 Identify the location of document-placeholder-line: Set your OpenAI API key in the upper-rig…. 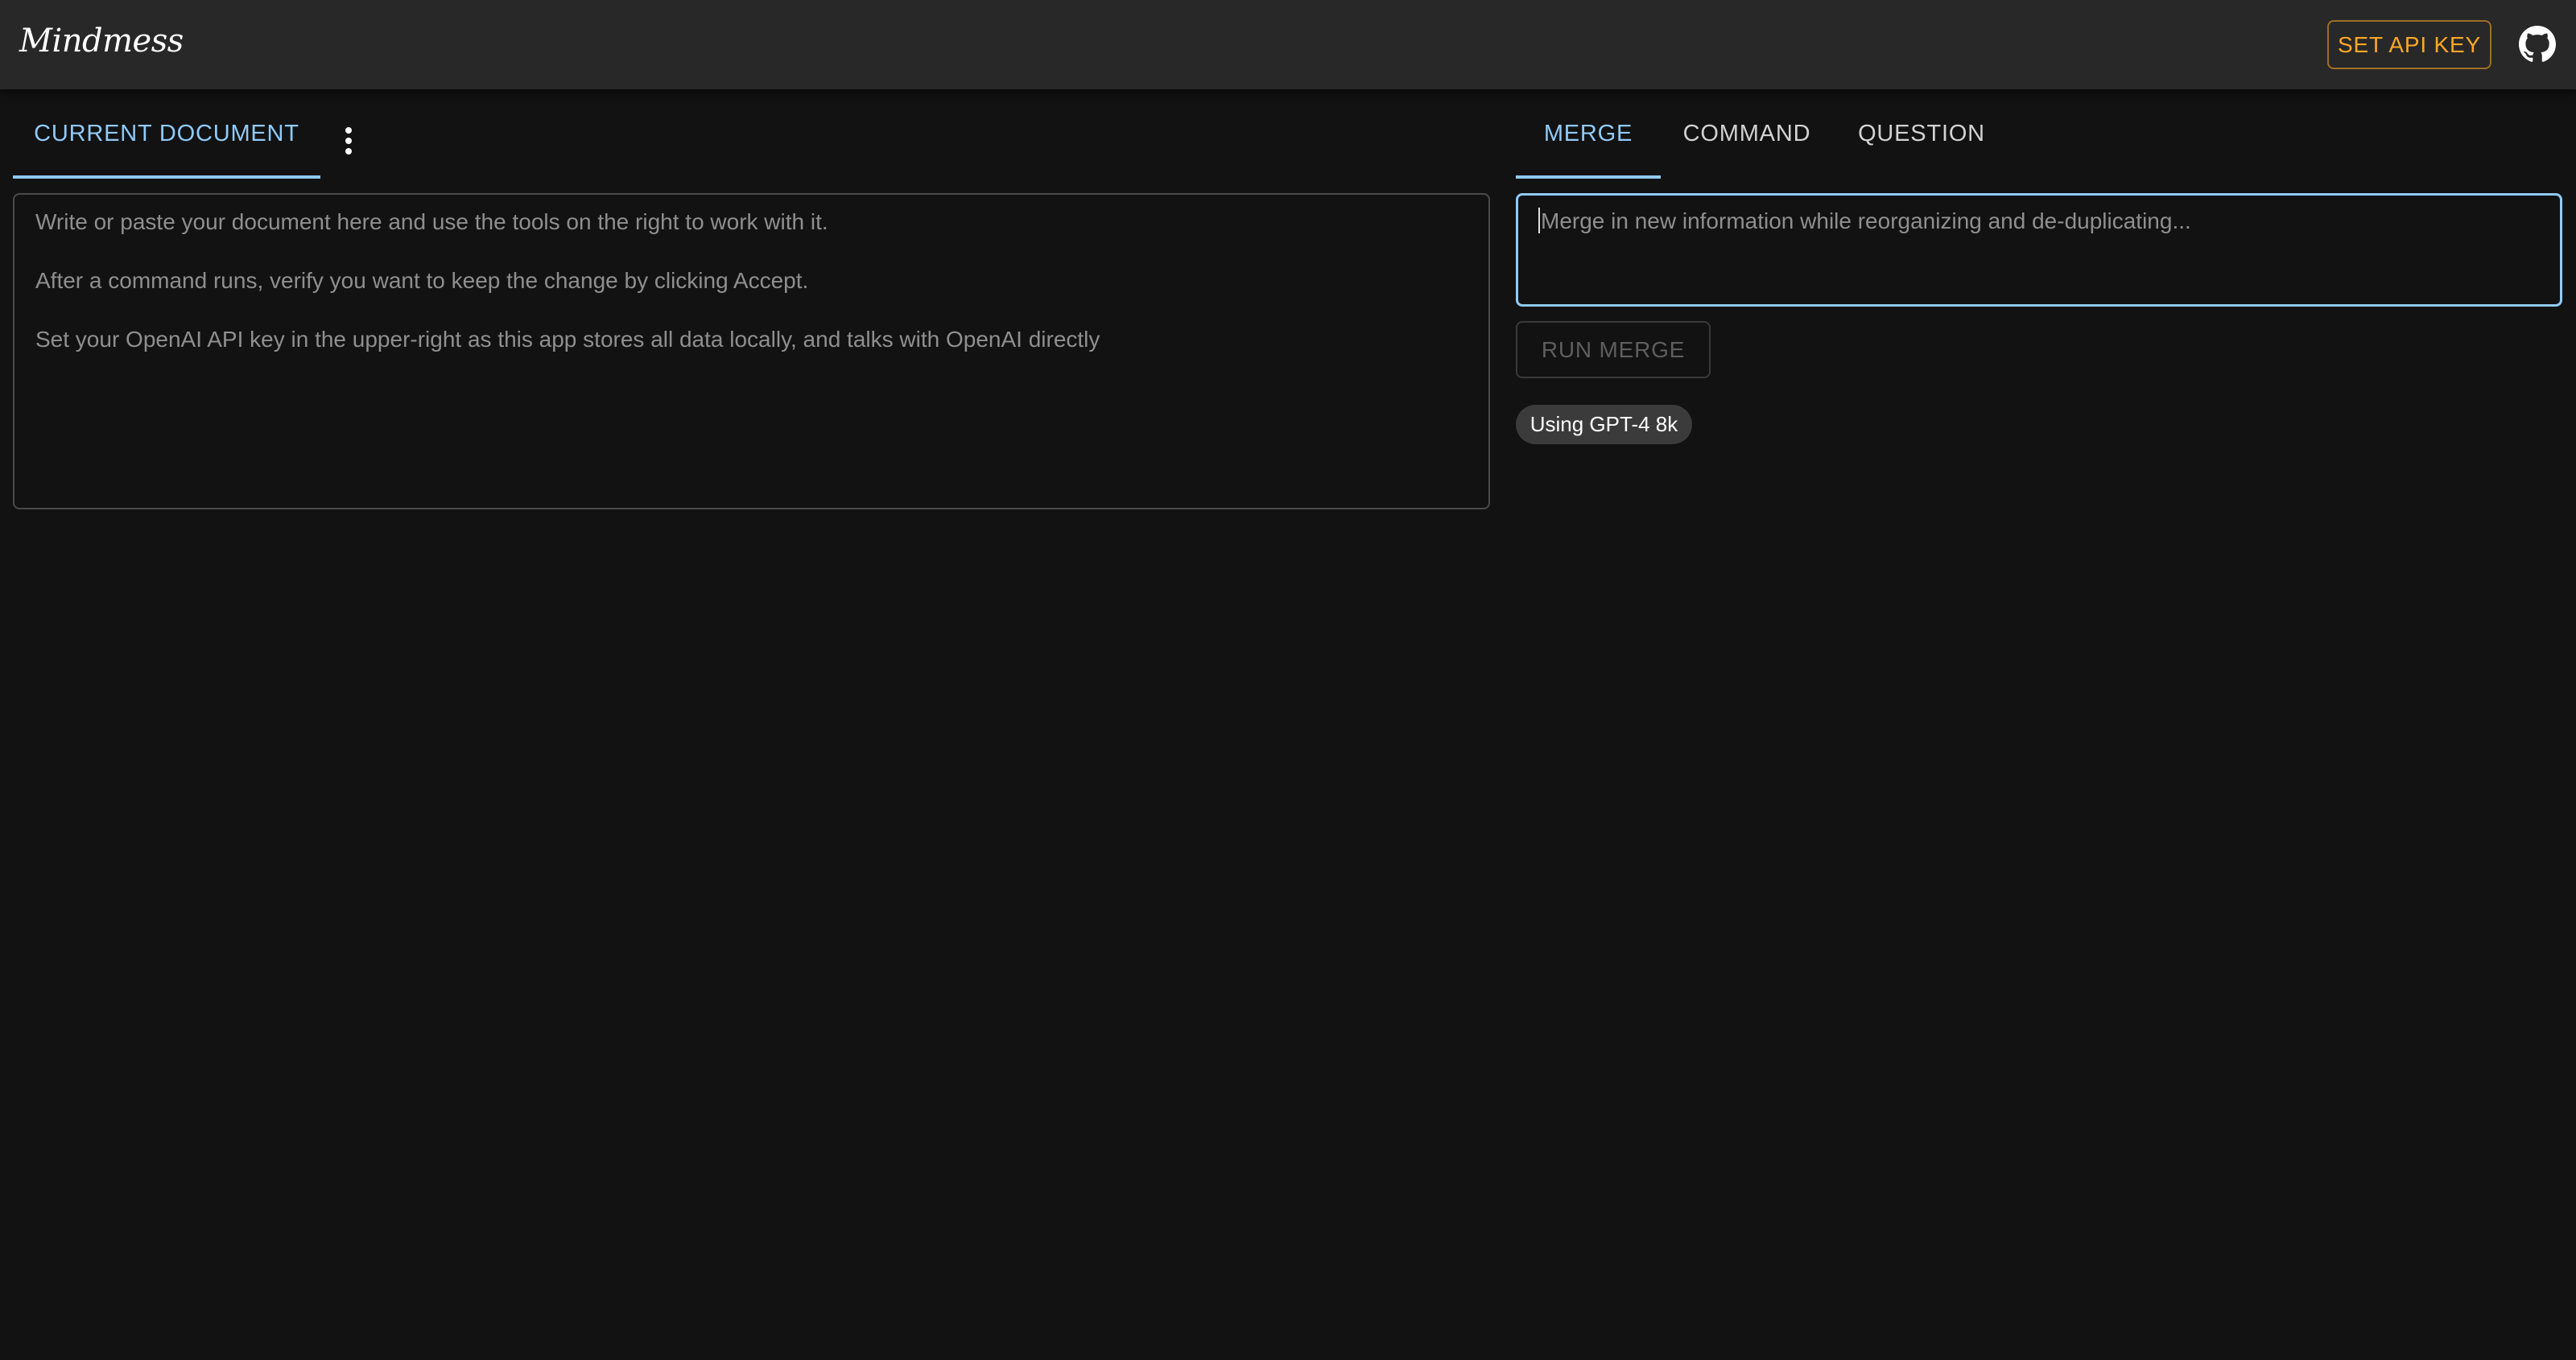
(567, 339).